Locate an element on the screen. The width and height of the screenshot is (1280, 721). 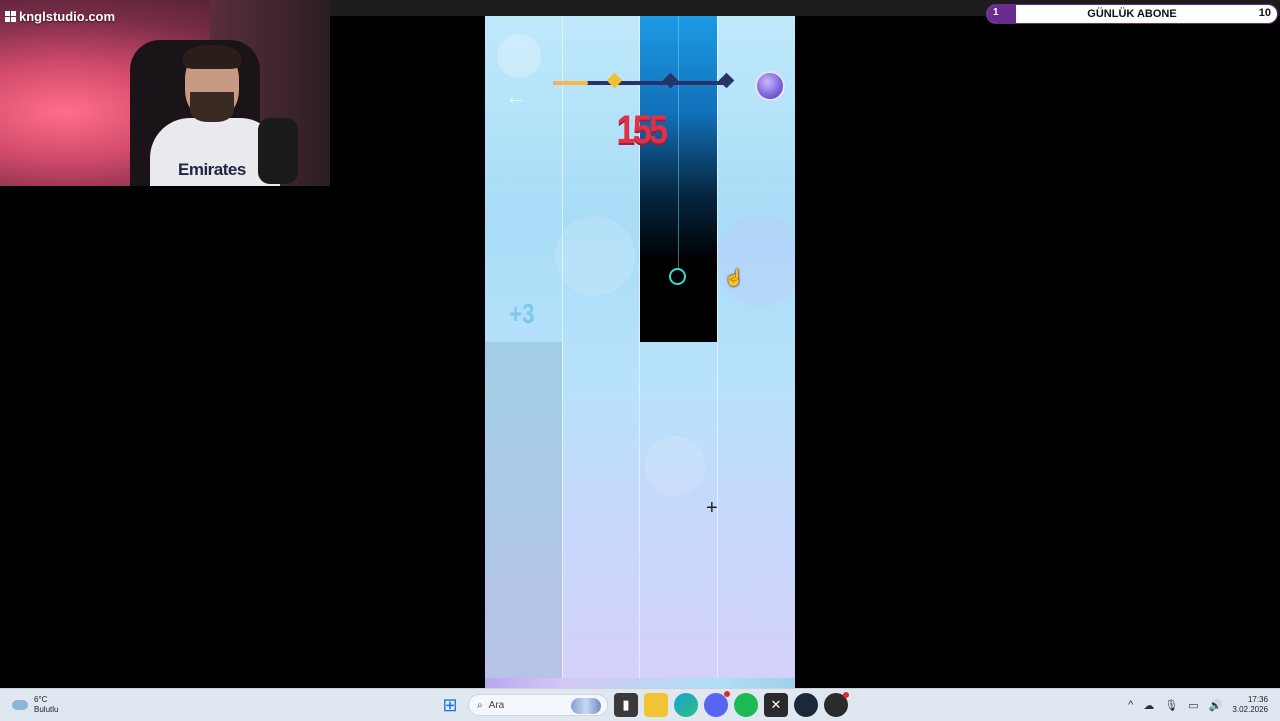
system-tray: ^ ☁ 🎙 ▭ 🔊 17:36 3.02.2026 is located at coordinates (1198, 705).